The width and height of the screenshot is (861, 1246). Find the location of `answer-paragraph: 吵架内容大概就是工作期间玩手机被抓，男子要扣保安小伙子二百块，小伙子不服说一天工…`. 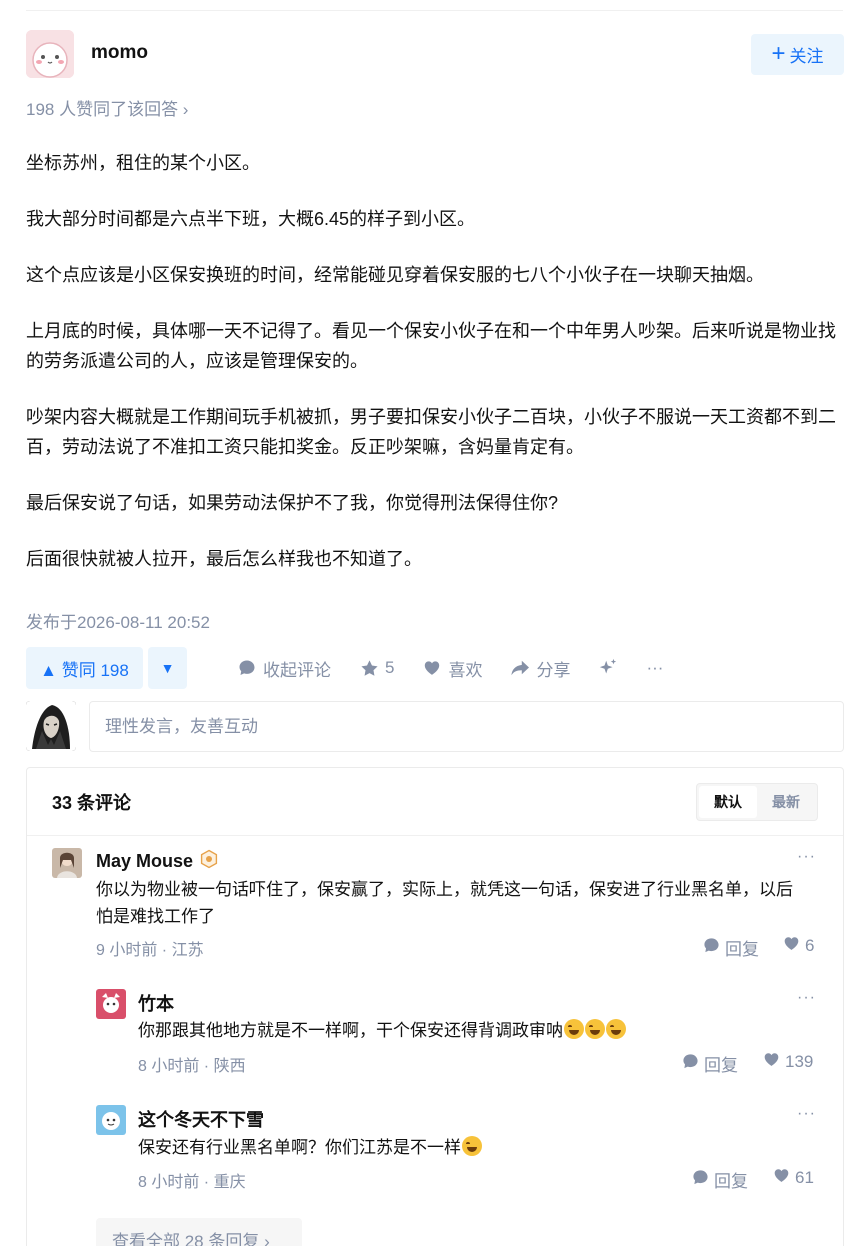

answer-paragraph: 吵架内容大概就是工作期间玩手机被抓，男子要扣保安小伙子二百块，小伙子不服说一天工… is located at coordinates (431, 432).